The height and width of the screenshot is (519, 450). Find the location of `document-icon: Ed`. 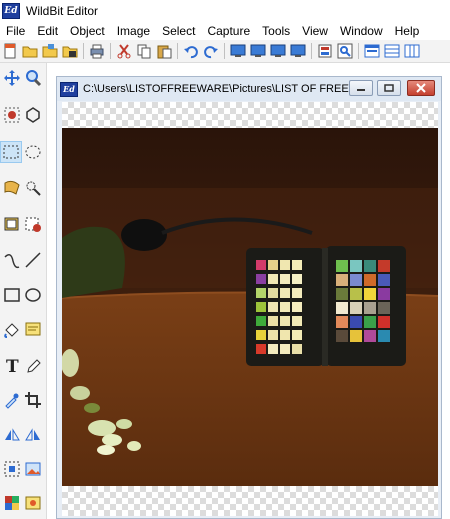

document-icon: Ed is located at coordinates (69, 89).